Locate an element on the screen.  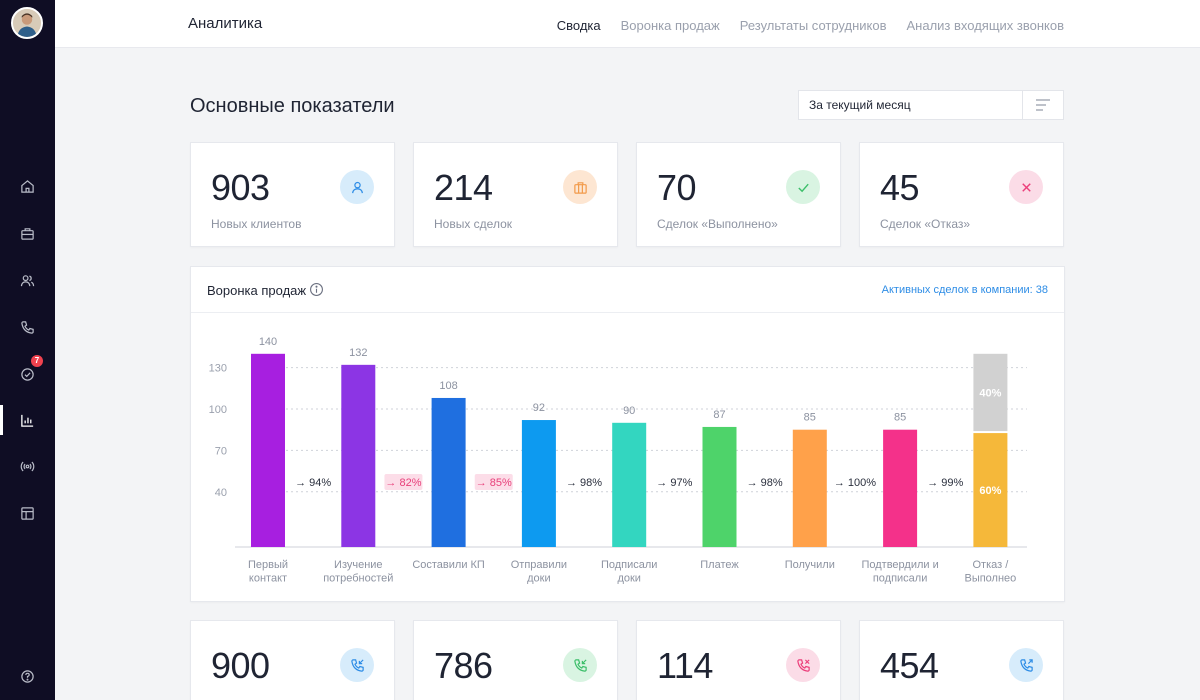
y-tick-label: 100 is located at coordinates (218, 410).